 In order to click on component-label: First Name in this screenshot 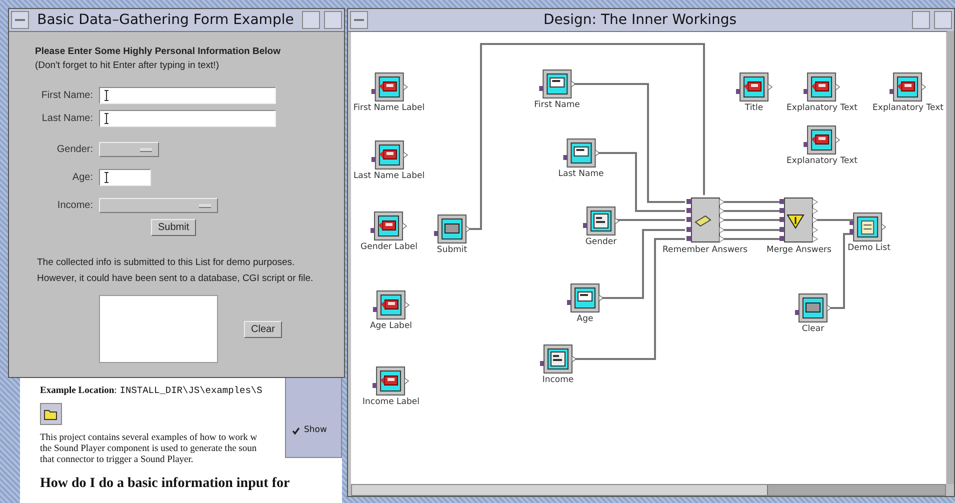, I will do `click(557, 105)`.